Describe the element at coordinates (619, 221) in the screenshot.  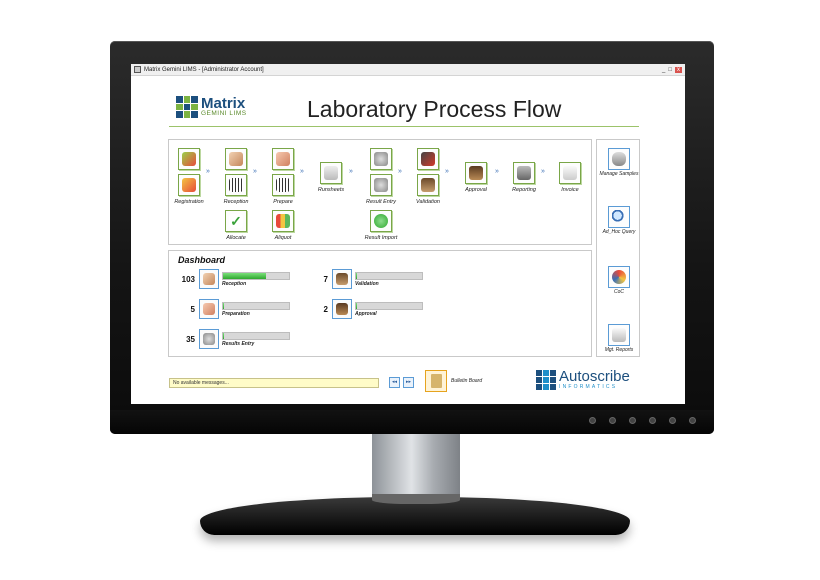
I see `side-item-ad-hoc-query: Ad_Hoc Query` at that location.